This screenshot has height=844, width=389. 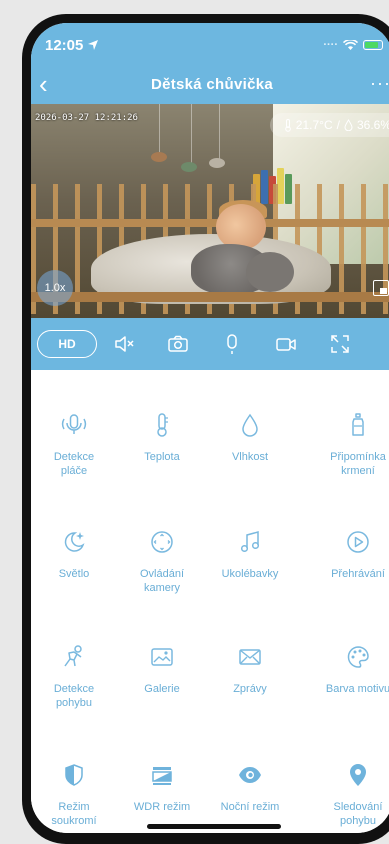 I want to click on feature-label: Ukolébavky, so click(x=250, y=574).